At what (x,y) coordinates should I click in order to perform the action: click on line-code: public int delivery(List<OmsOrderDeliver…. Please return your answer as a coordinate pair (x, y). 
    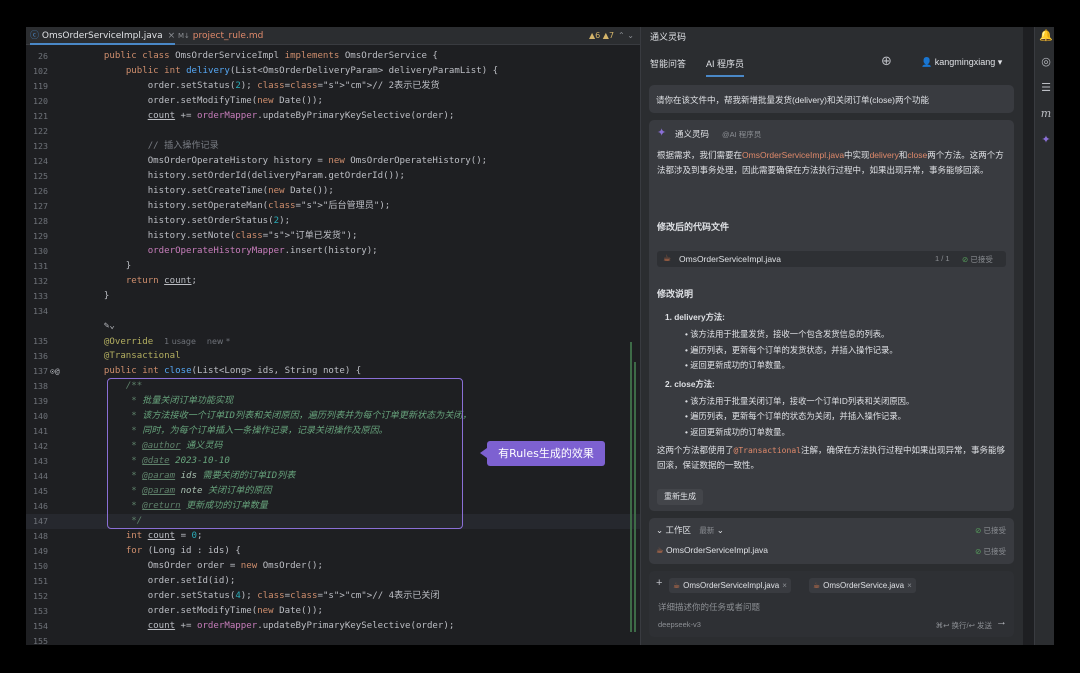
    Looking at the image, I should click on (290, 71).